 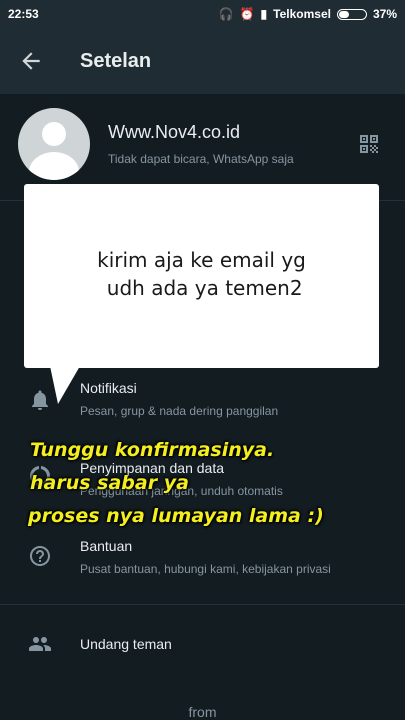 I want to click on settings-item-title: Undang teman, so click(x=126, y=644).